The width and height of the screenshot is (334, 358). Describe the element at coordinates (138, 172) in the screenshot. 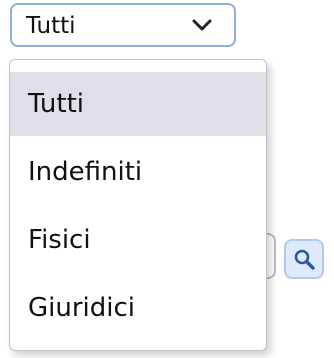

I see `option-indefiniti: Indefiniti` at that location.